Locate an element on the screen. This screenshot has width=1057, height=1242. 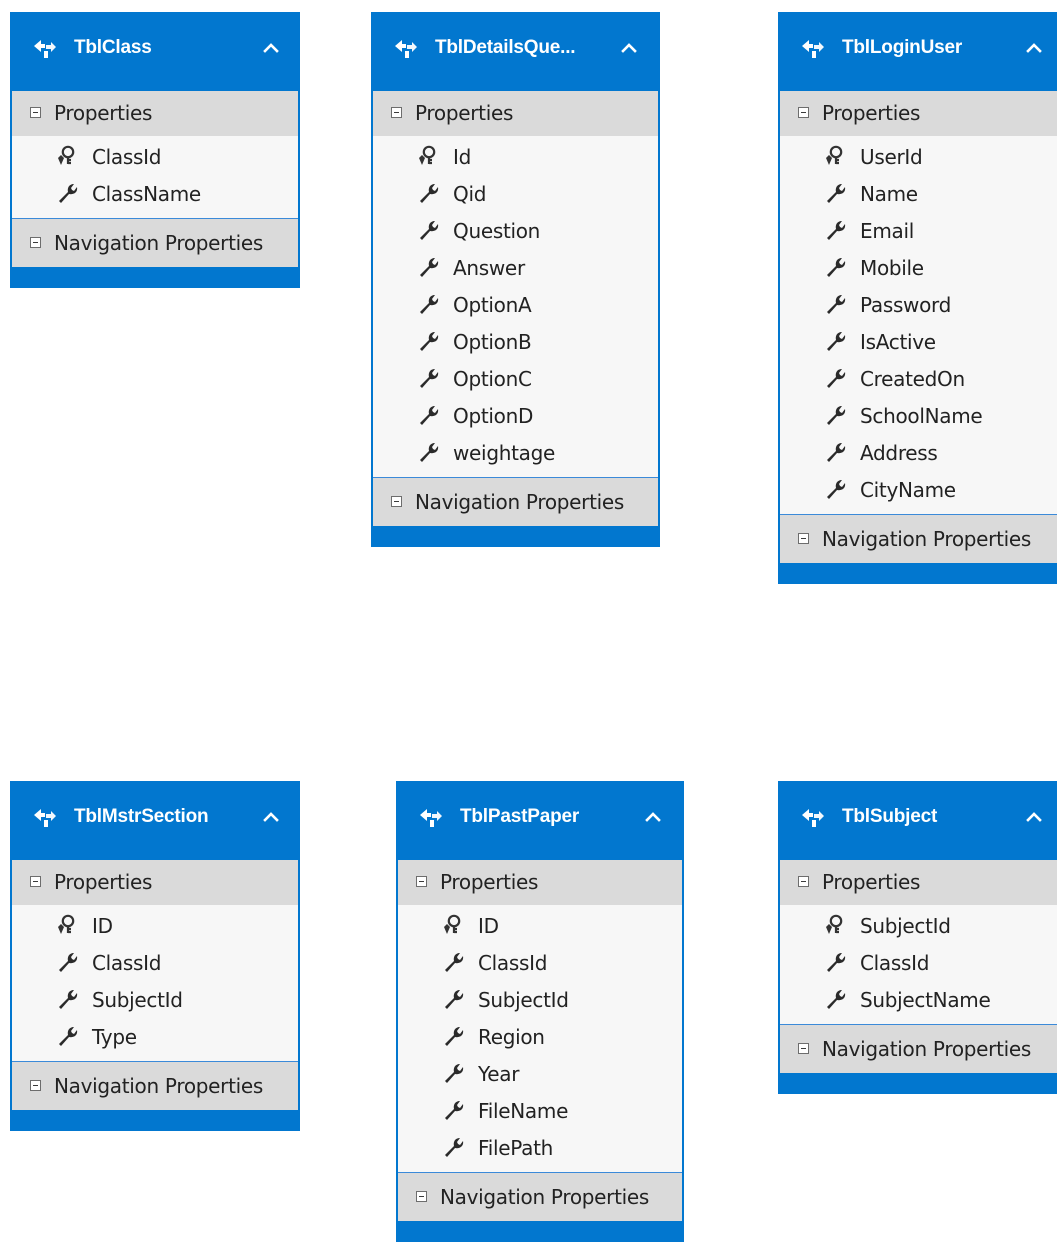
property-row: Email is located at coordinates (918, 230).